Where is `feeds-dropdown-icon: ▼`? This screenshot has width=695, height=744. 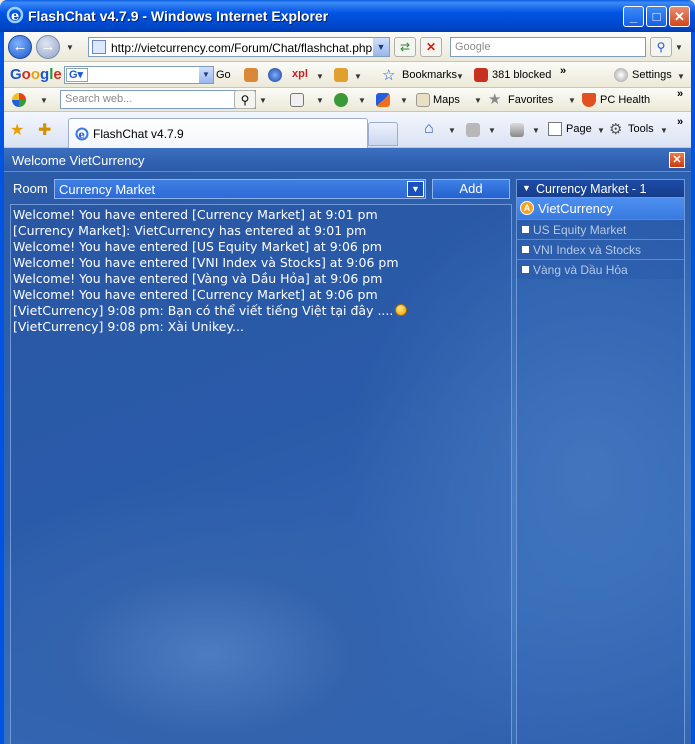 feeds-dropdown-icon: ▼ is located at coordinates (492, 130).